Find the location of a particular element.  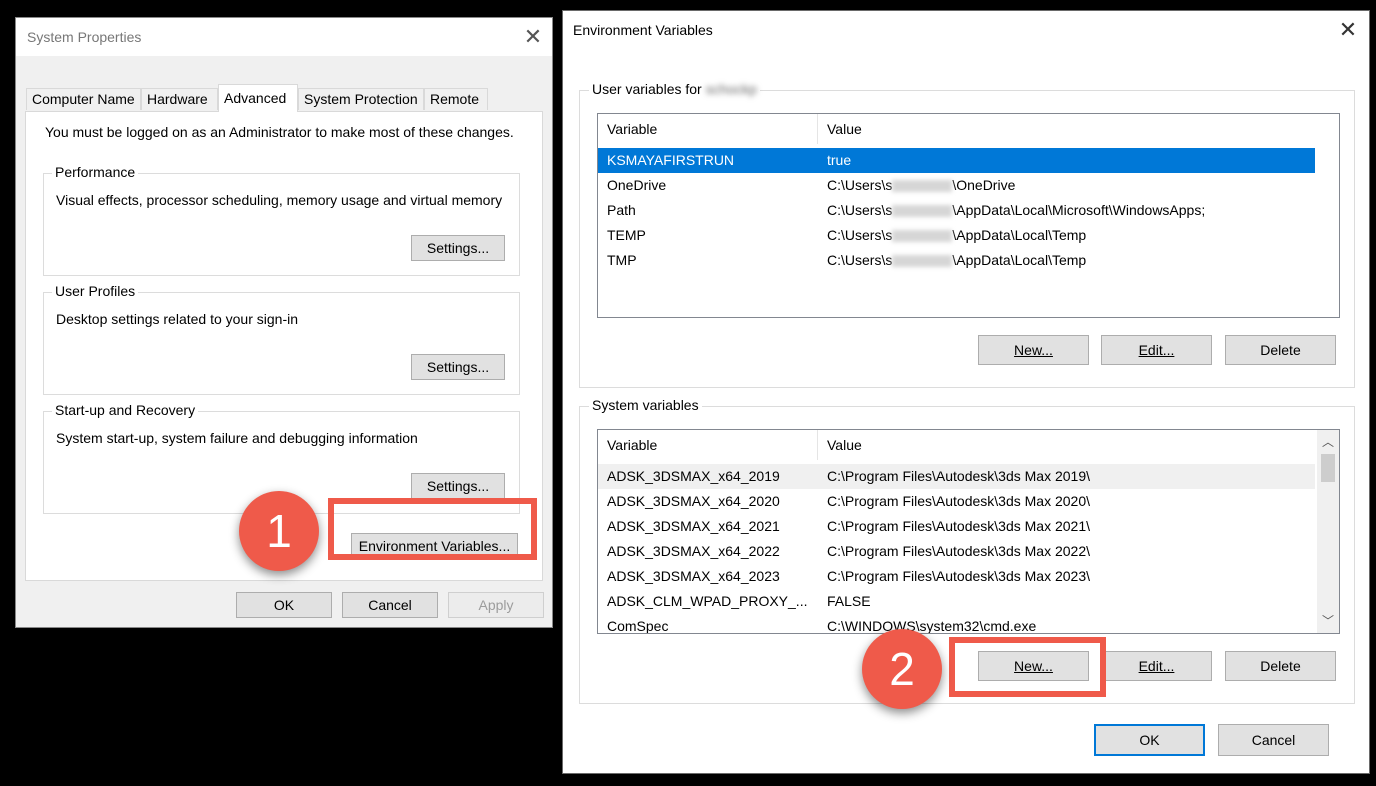

list-item: OneDrive C:\Users\s \OneDrive is located at coordinates (956, 185).